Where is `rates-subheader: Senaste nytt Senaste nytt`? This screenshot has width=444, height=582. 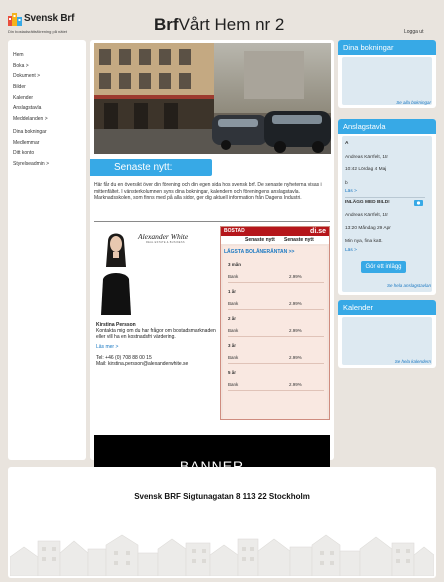
rates-subheader: Senaste nytt Senaste nytt is located at coordinates (275, 240).